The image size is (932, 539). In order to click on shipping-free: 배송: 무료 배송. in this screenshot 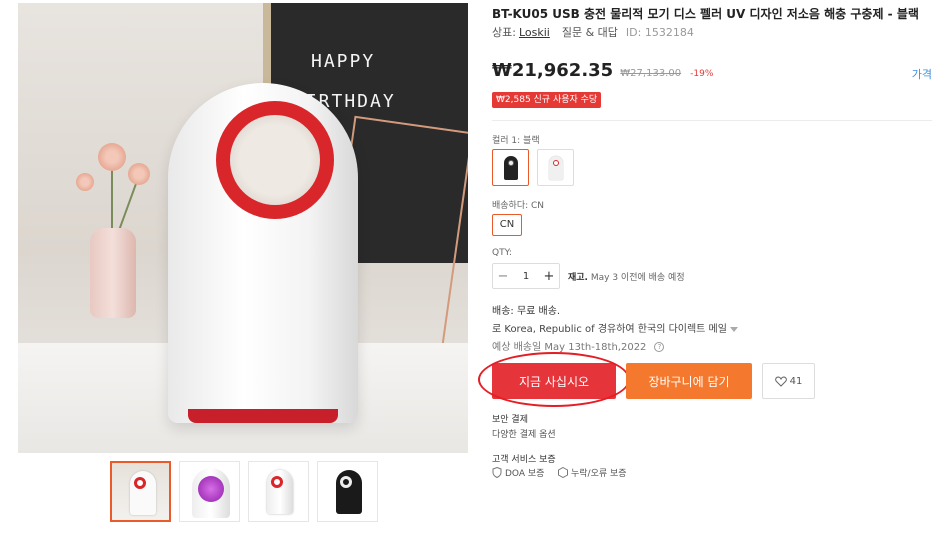, I will do `click(526, 311)`.